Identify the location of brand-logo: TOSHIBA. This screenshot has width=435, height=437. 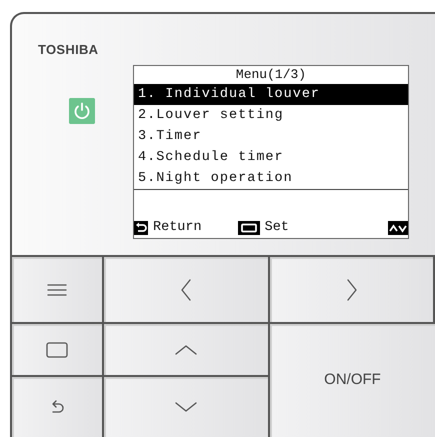
(68, 50).